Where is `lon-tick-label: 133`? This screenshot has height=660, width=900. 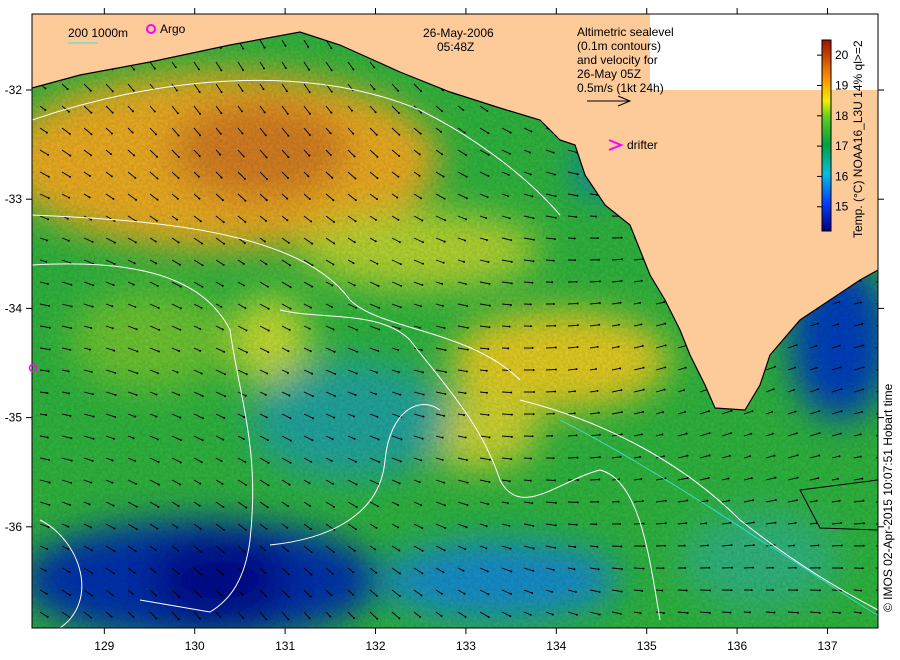 lon-tick-label: 133 is located at coordinates (466, 646).